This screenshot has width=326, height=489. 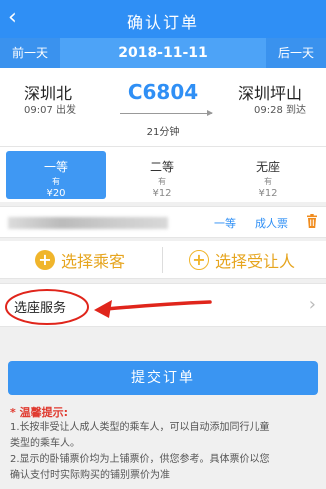 I want to click on route-arrow-icon, so click(x=166, y=113).